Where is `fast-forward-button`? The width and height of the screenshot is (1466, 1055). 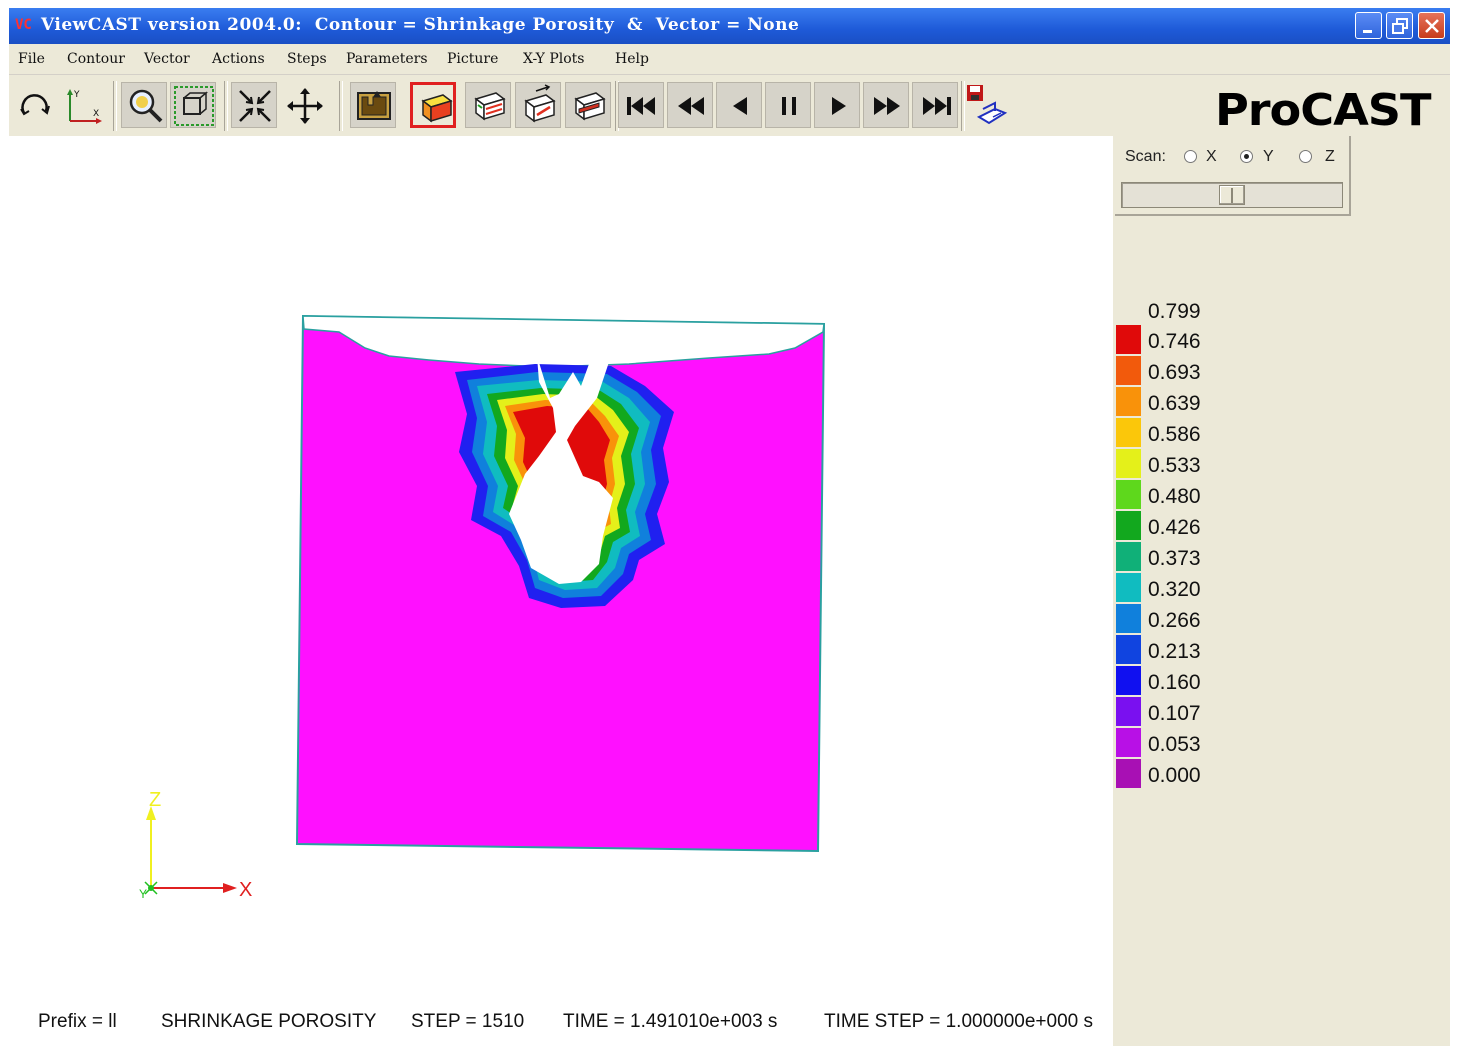
fast-forward-button is located at coordinates (886, 105).